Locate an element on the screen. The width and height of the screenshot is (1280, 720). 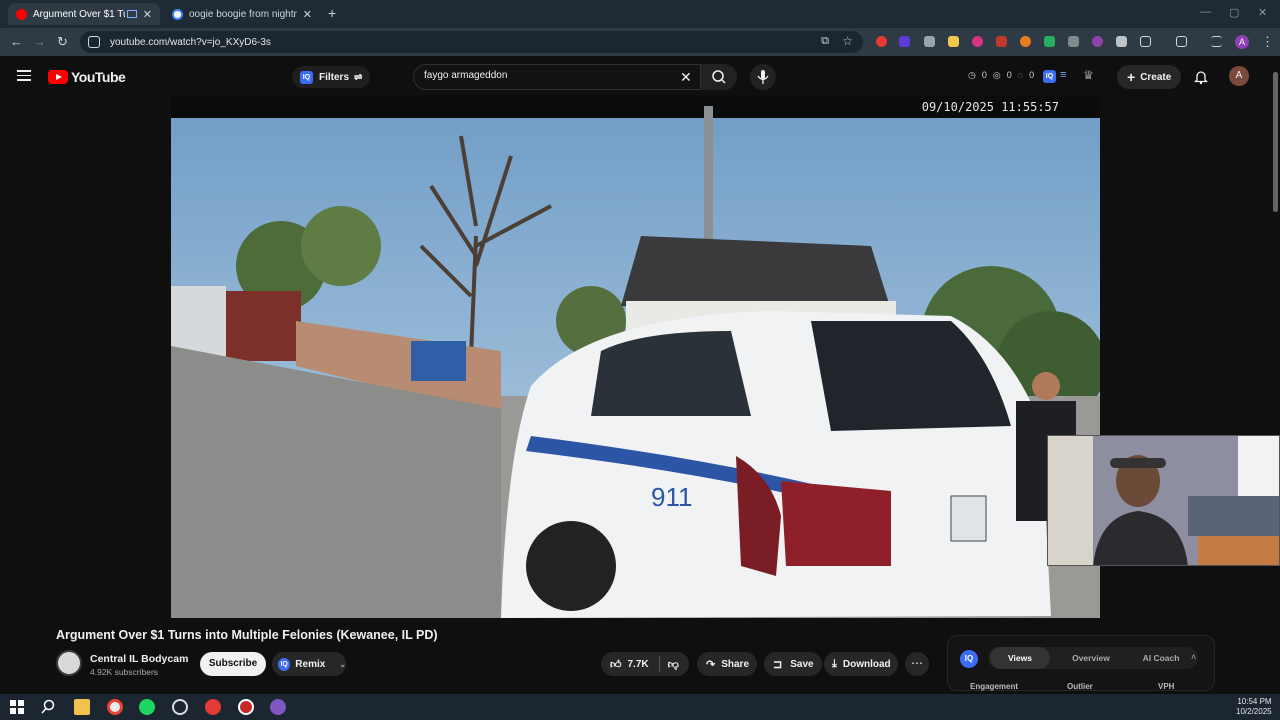
chevron-down-icon: ⌄ is located at coordinates (342, 664).